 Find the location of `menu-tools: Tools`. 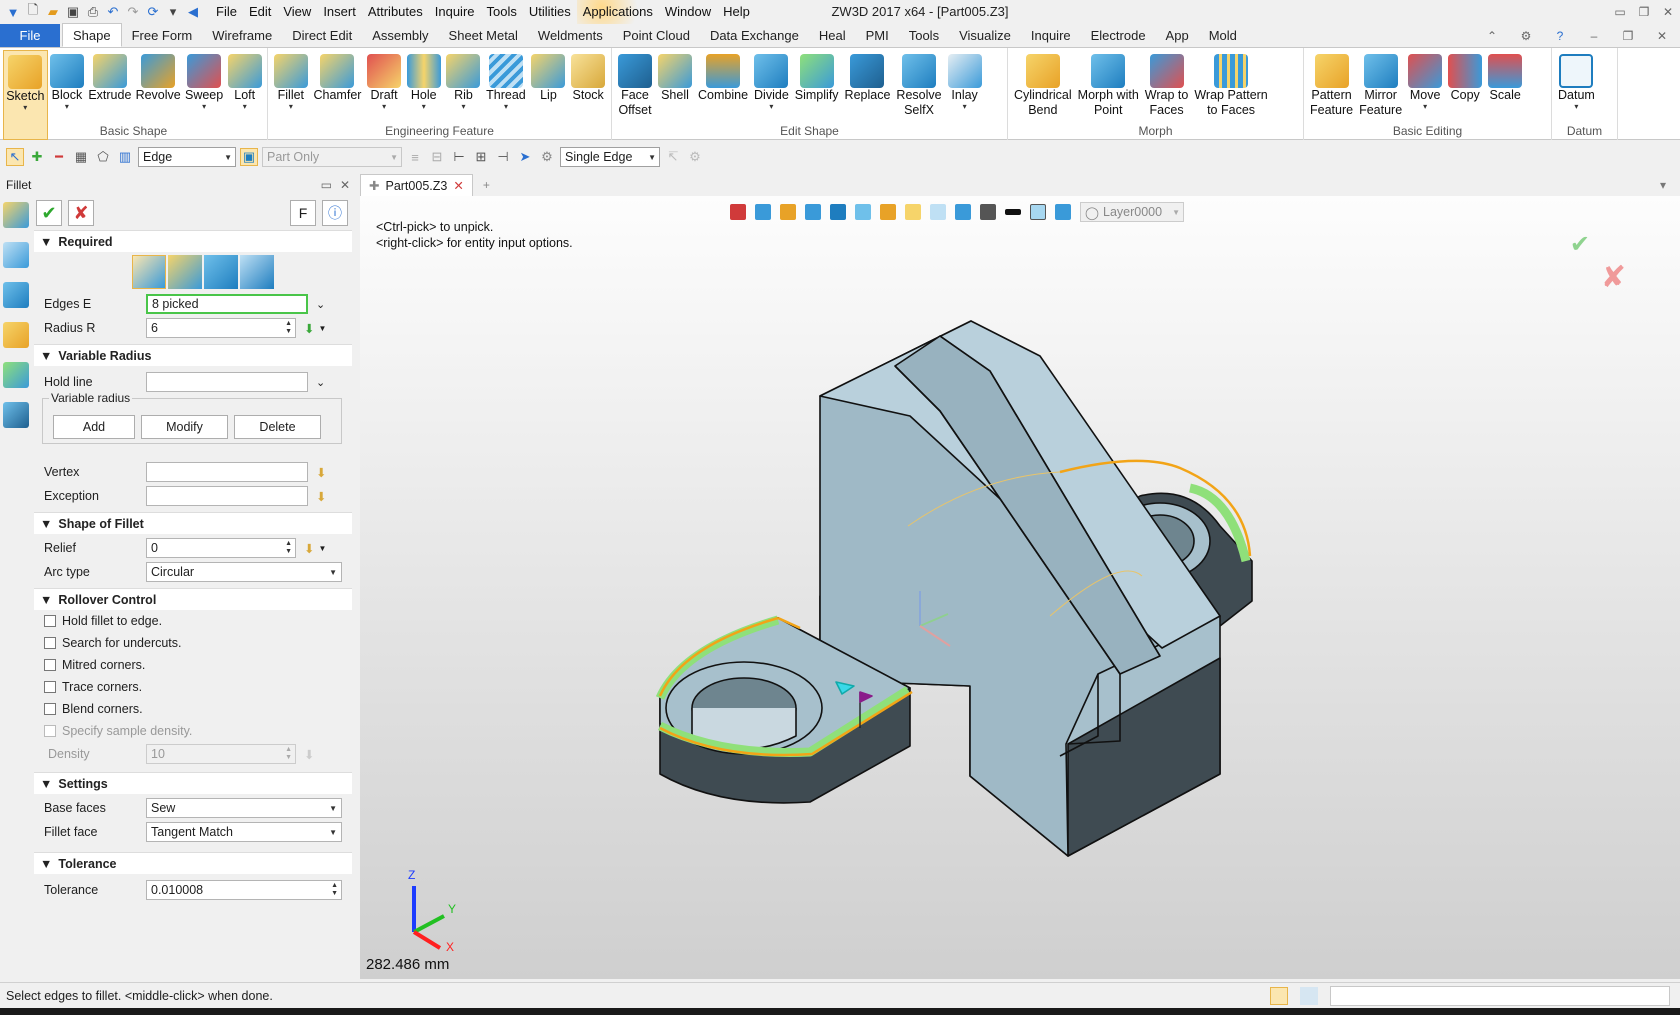

menu-tools: Tools is located at coordinates (502, 12).